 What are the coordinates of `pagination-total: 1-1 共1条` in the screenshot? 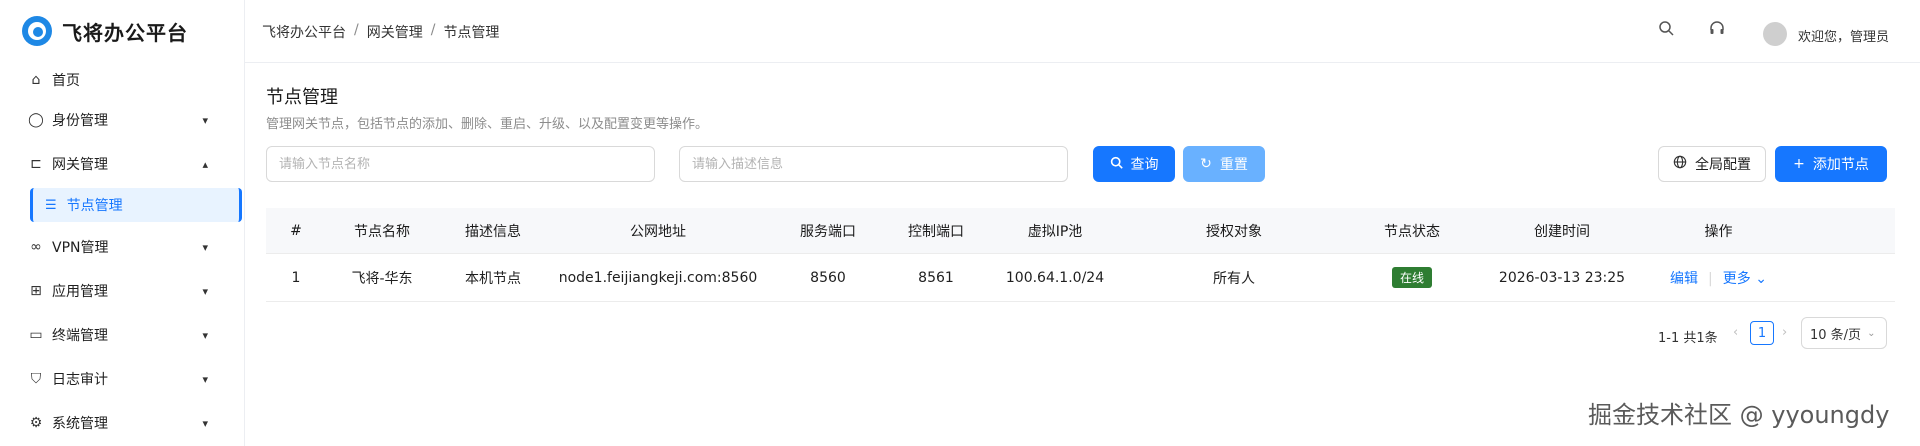 It's located at (1688, 338).